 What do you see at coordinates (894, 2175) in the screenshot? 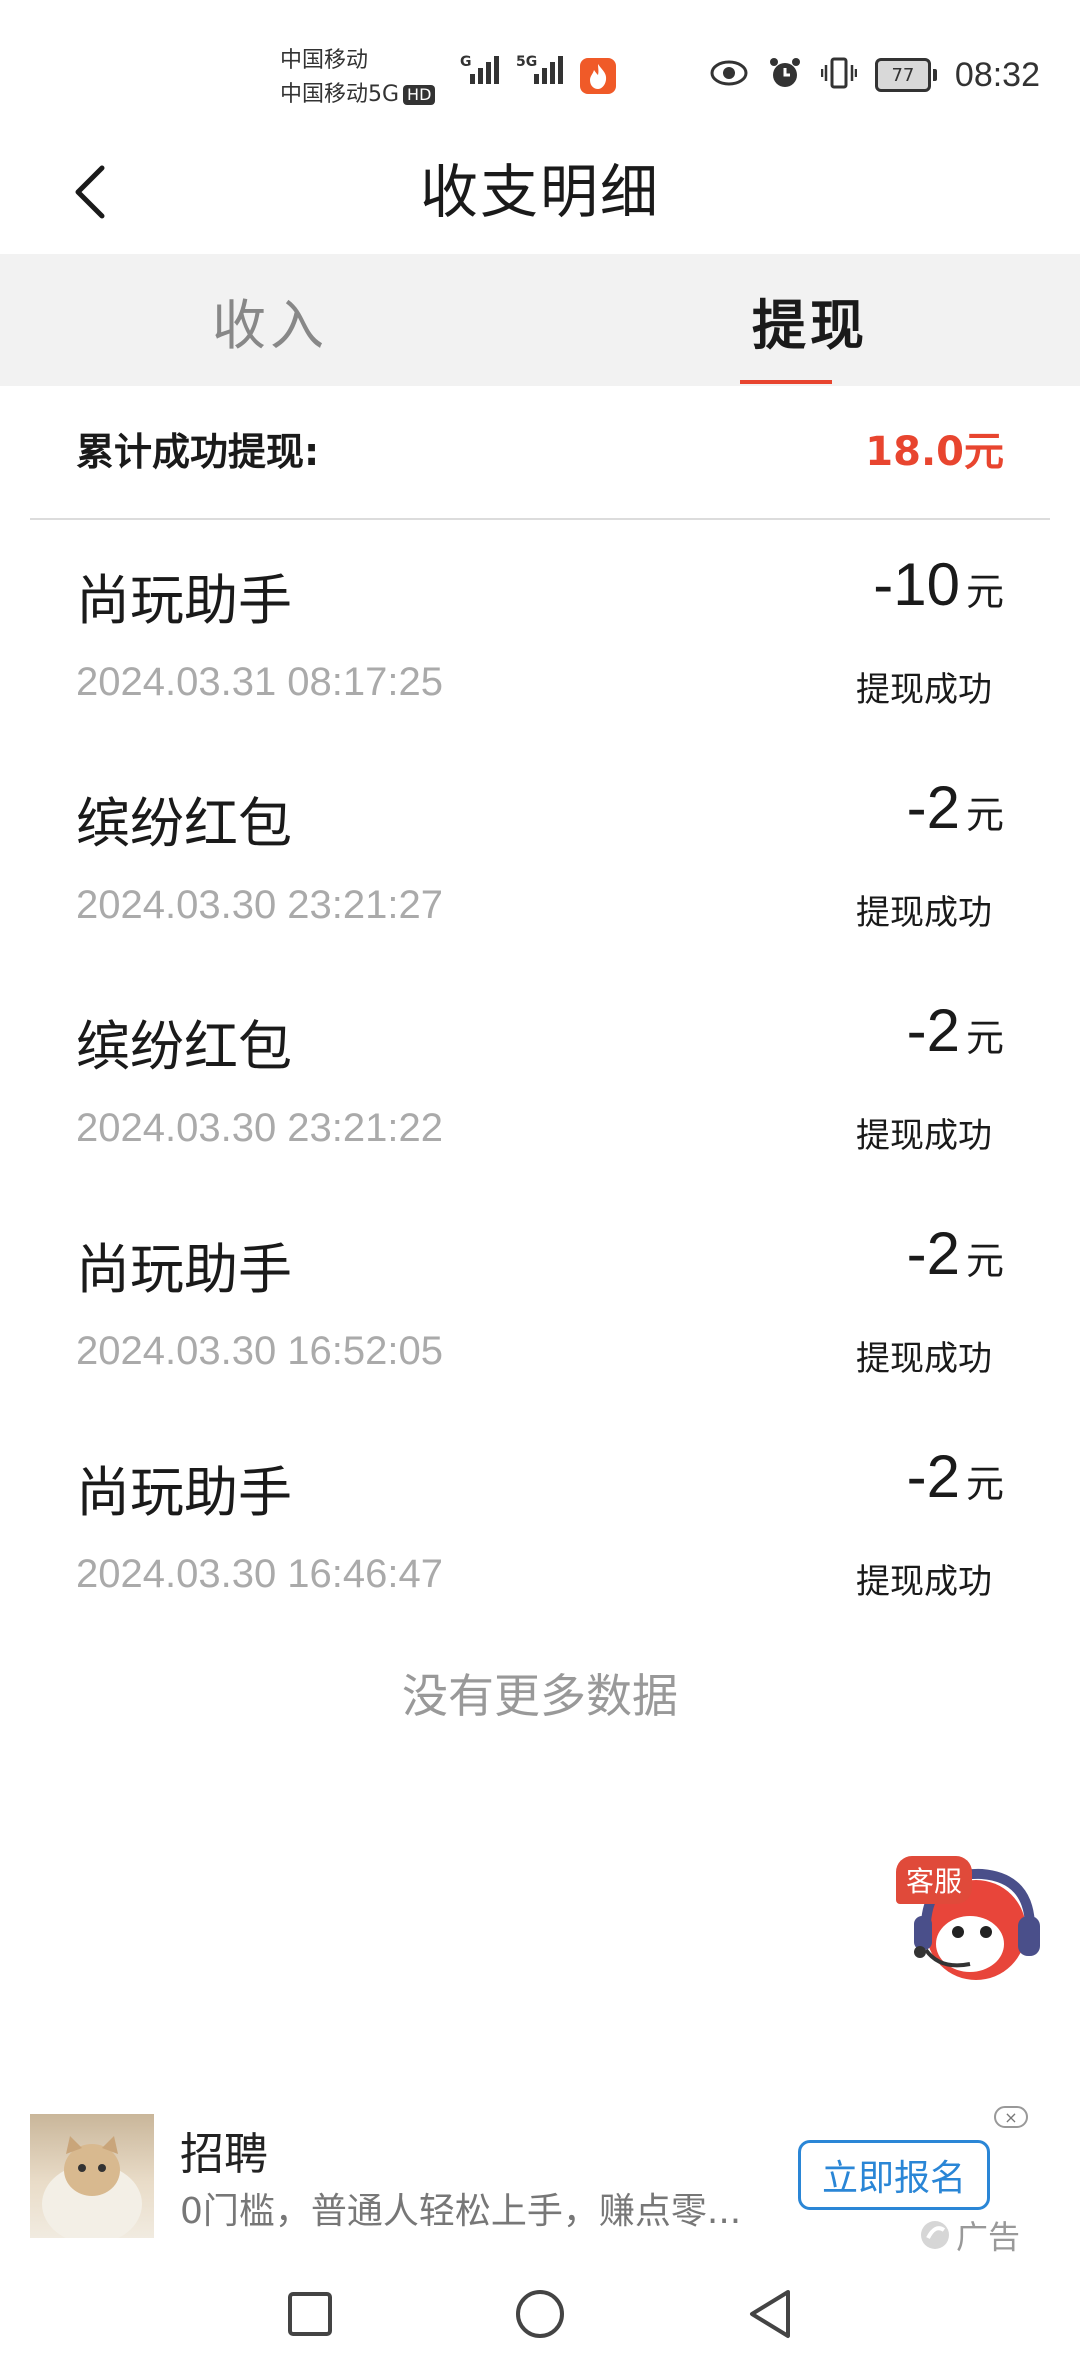
I see `ad-signup-button: 立即报名` at bounding box center [894, 2175].